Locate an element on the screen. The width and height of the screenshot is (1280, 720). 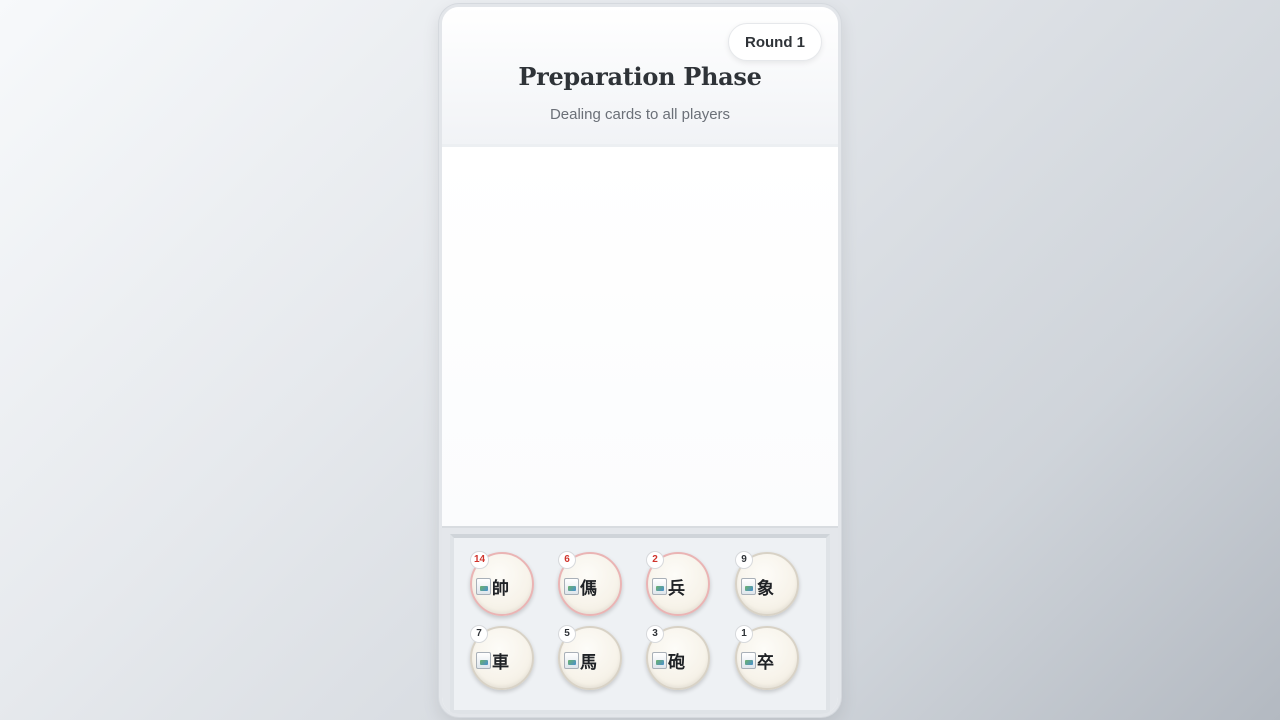
piece-character: 砲 is located at coordinates (676, 663).